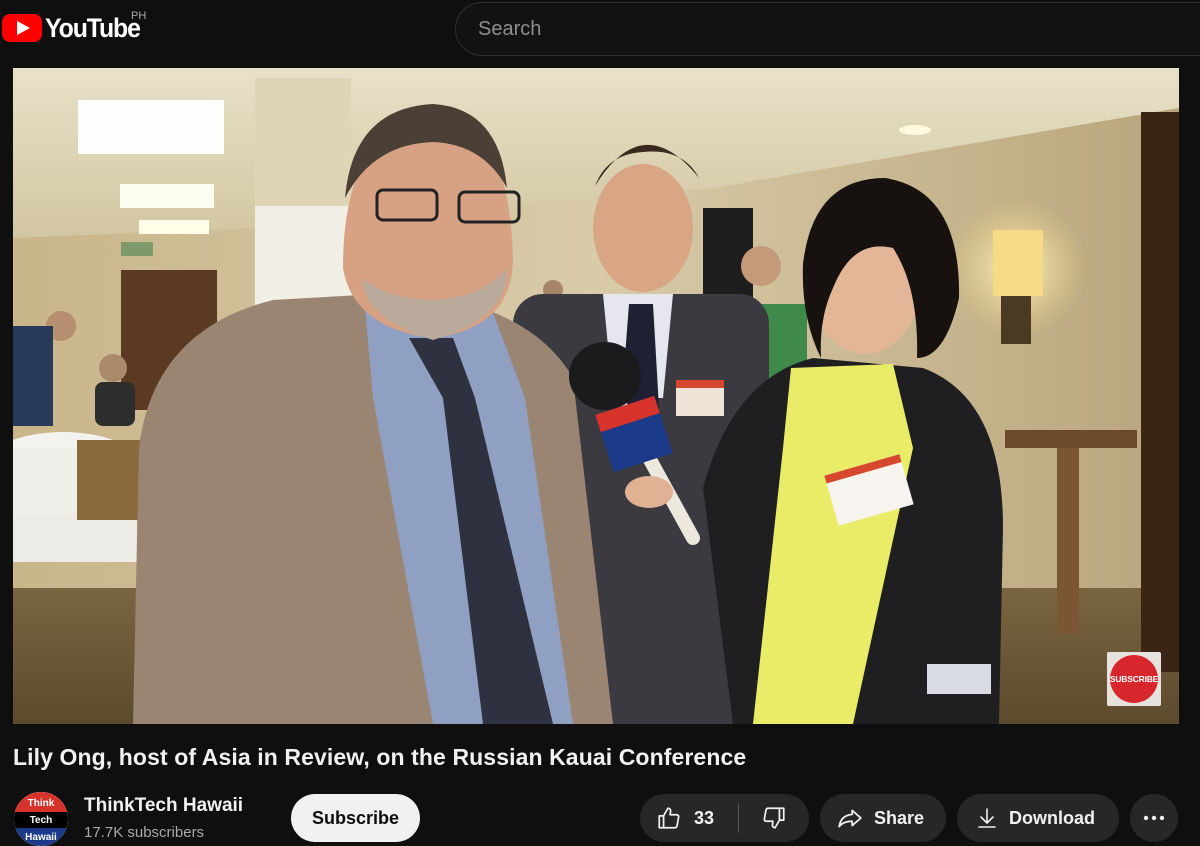 The height and width of the screenshot is (846, 1200). I want to click on youtube-logo: YouTube, so click(75, 28).